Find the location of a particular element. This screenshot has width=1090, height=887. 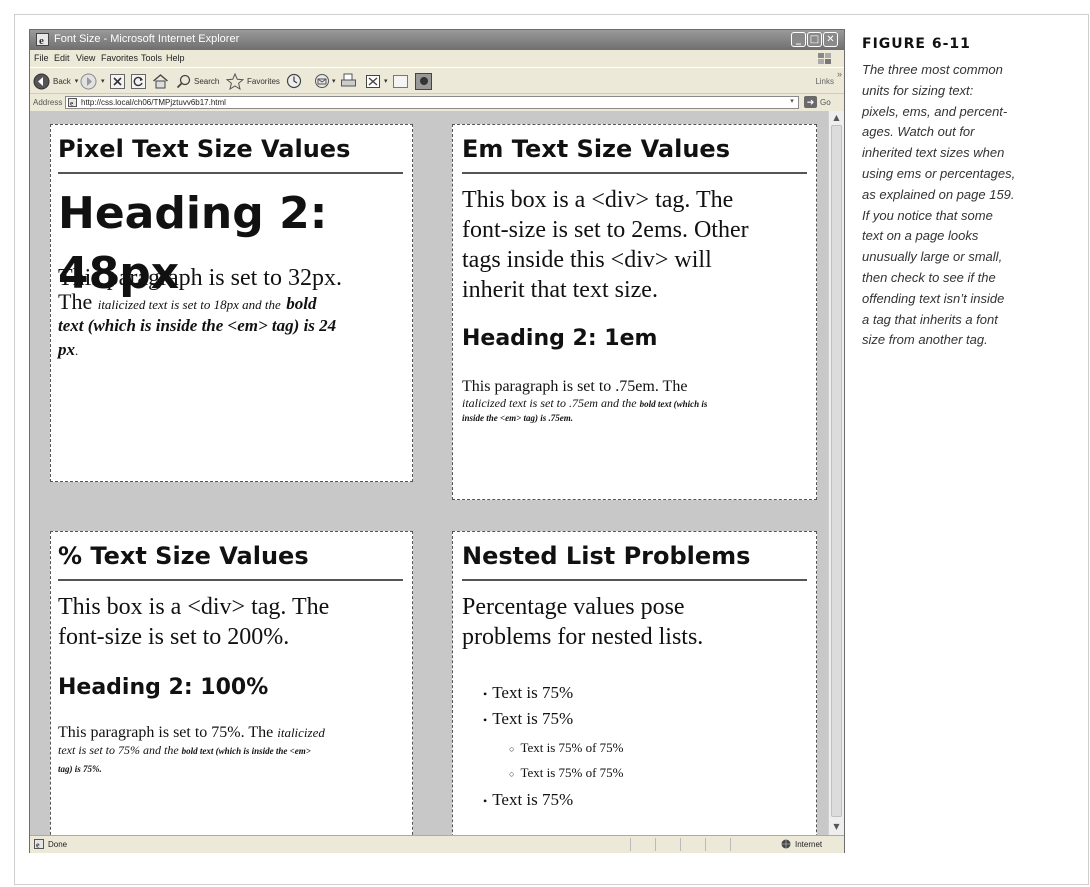

refresh-icon is located at coordinates (138, 81).